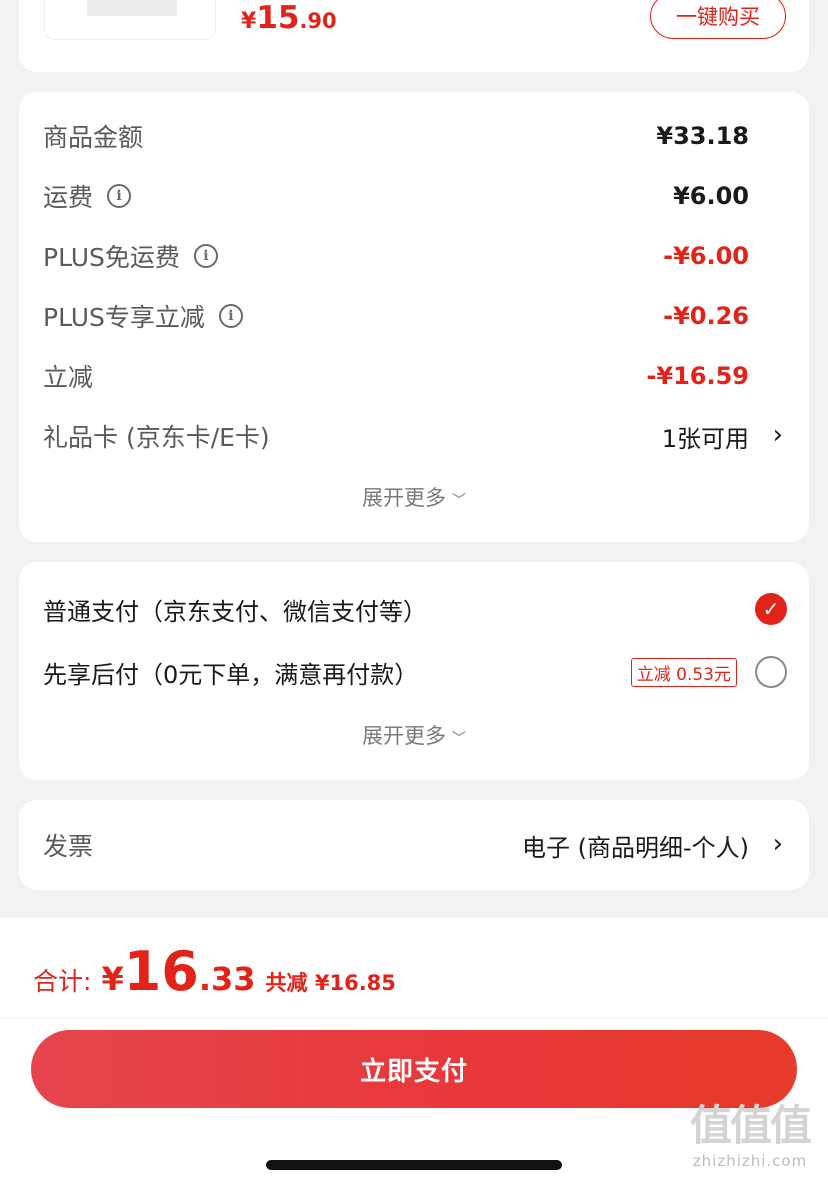  What do you see at coordinates (249, 21) in the screenshot?
I see `price-currency: ¥` at bounding box center [249, 21].